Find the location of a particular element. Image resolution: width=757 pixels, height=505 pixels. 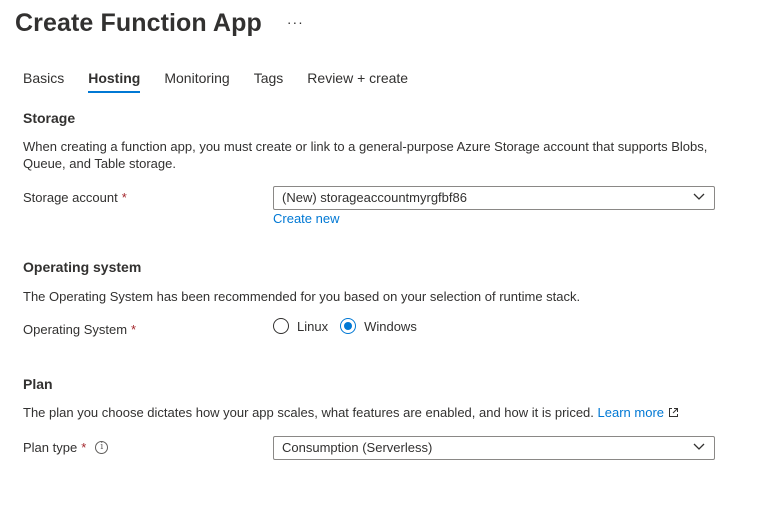

os-radio-group: Linux Windows is located at coordinates (351, 326).